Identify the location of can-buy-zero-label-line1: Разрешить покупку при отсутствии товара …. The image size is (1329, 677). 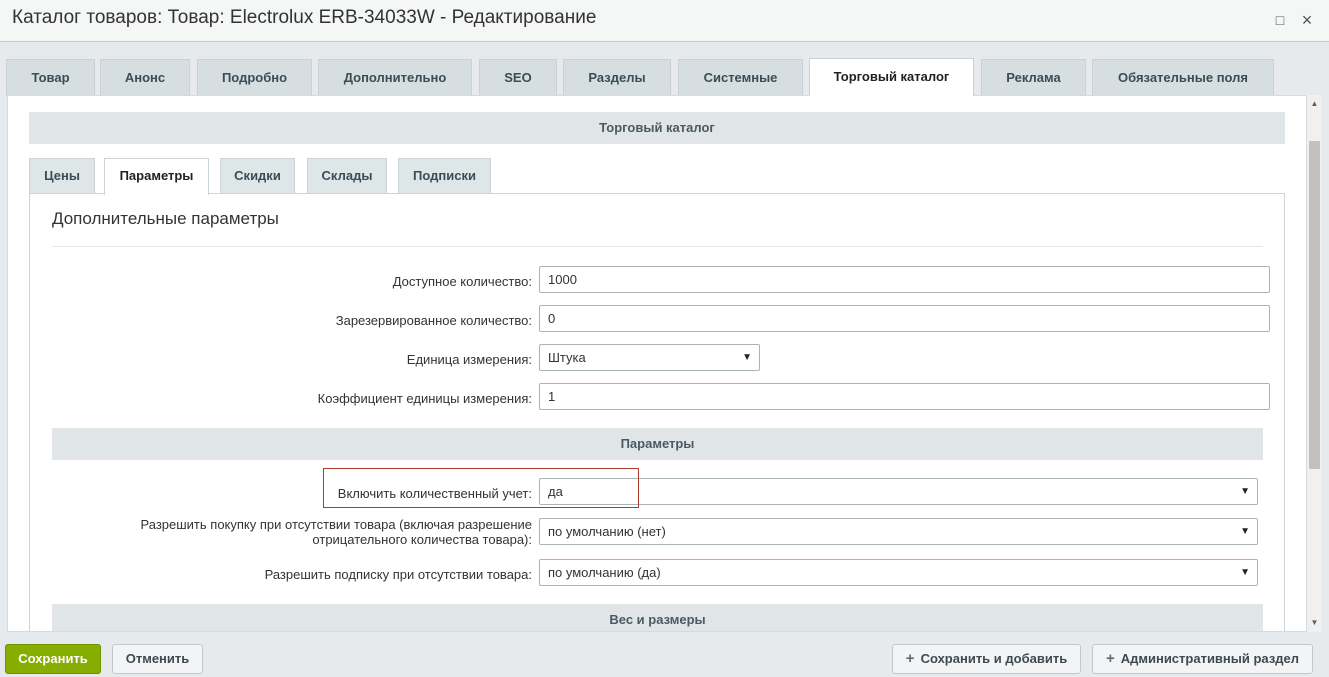
(336, 524).